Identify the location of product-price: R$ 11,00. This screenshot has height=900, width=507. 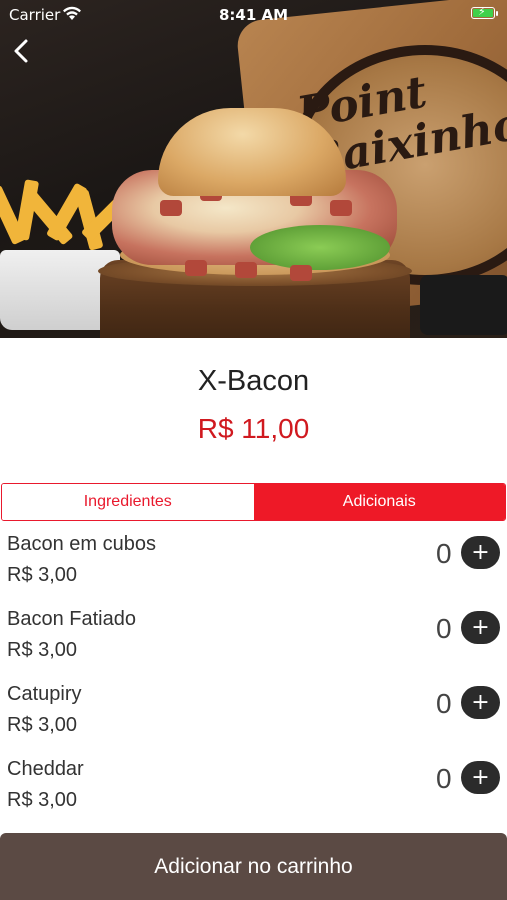
(253, 428).